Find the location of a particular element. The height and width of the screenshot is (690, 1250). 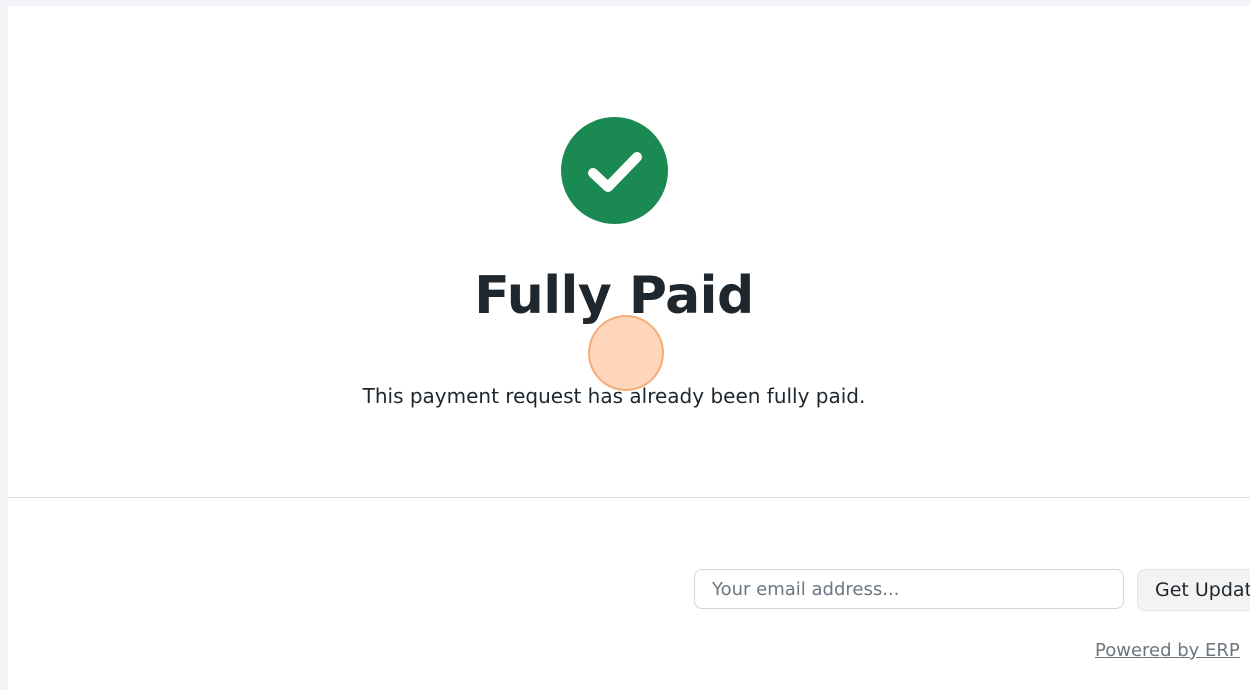

cursor-click-indicator is located at coordinates (626, 353).